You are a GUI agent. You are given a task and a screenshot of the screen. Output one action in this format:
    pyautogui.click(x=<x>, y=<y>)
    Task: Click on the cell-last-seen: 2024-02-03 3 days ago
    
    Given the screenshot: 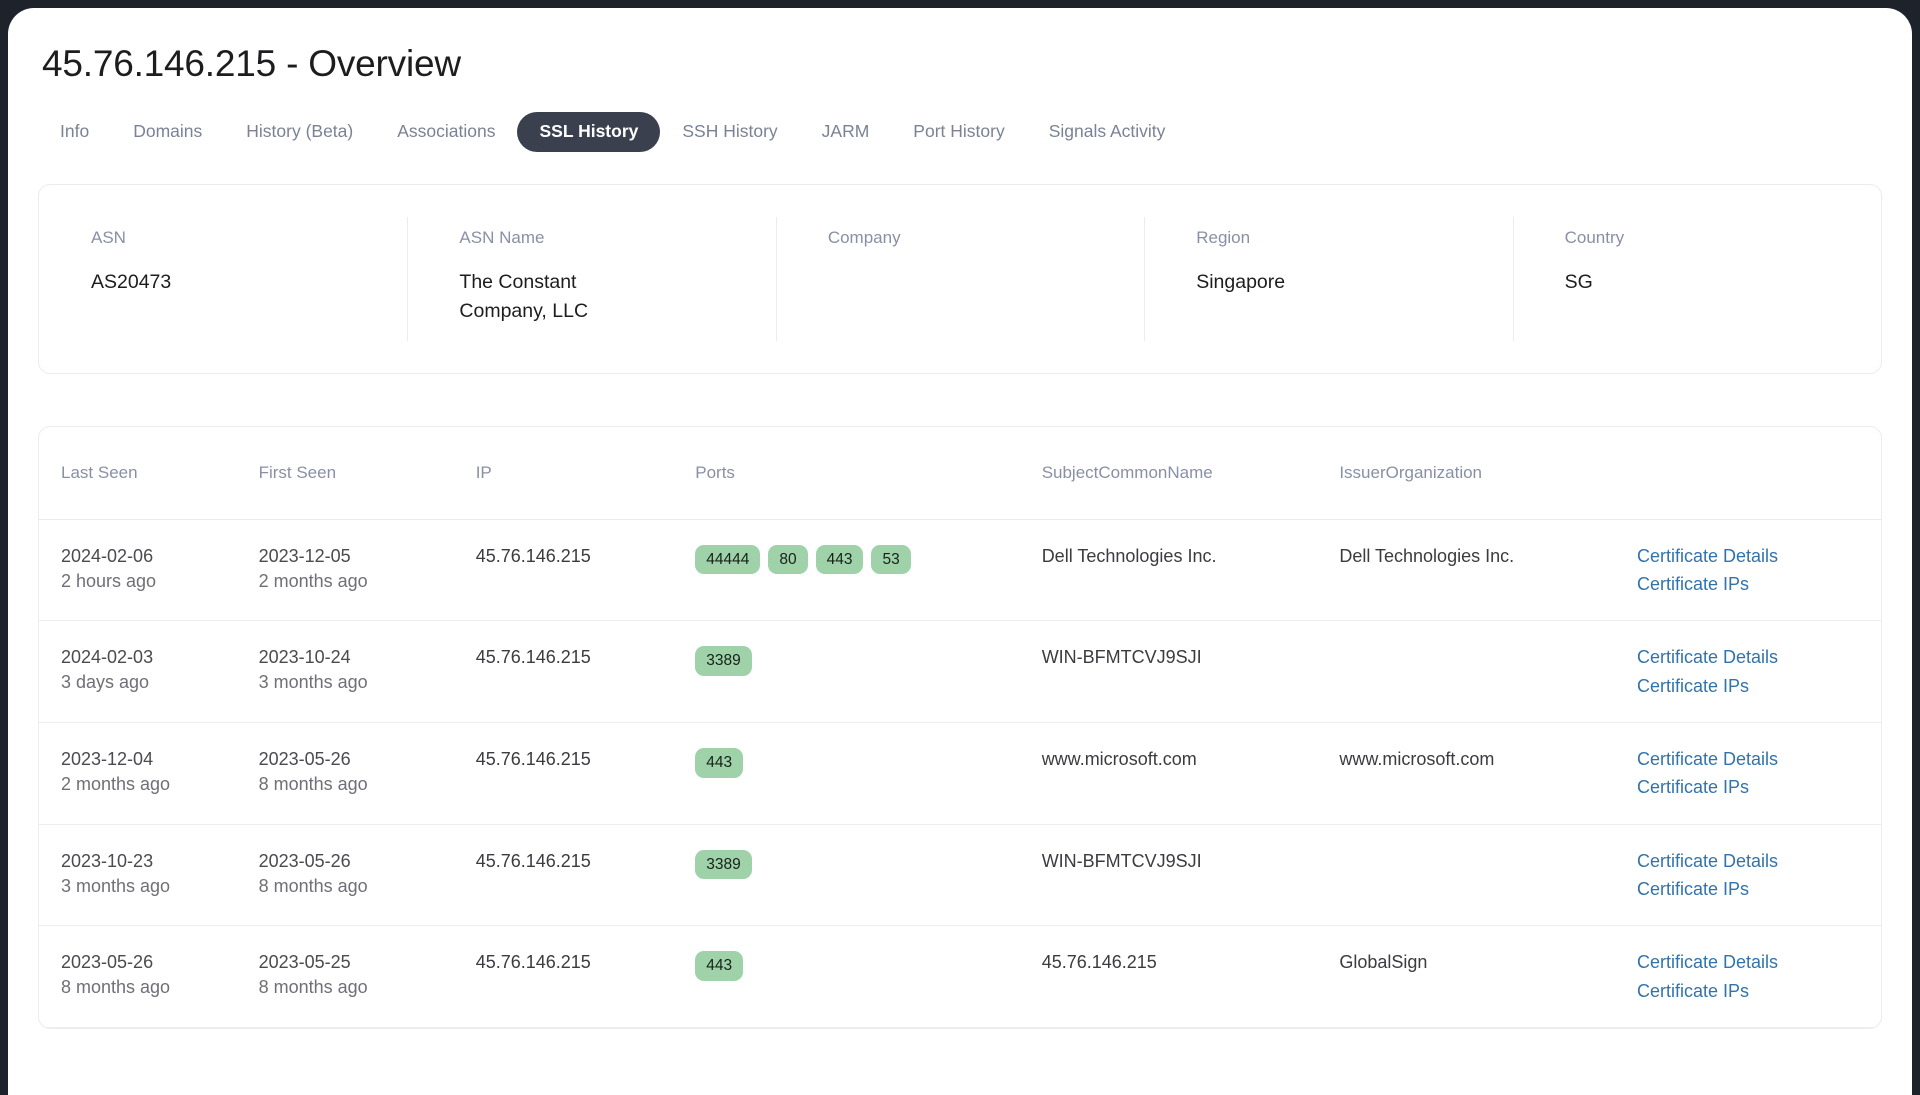 What is the action you would take?
    pyautogui.click(x=149, y=672)
    